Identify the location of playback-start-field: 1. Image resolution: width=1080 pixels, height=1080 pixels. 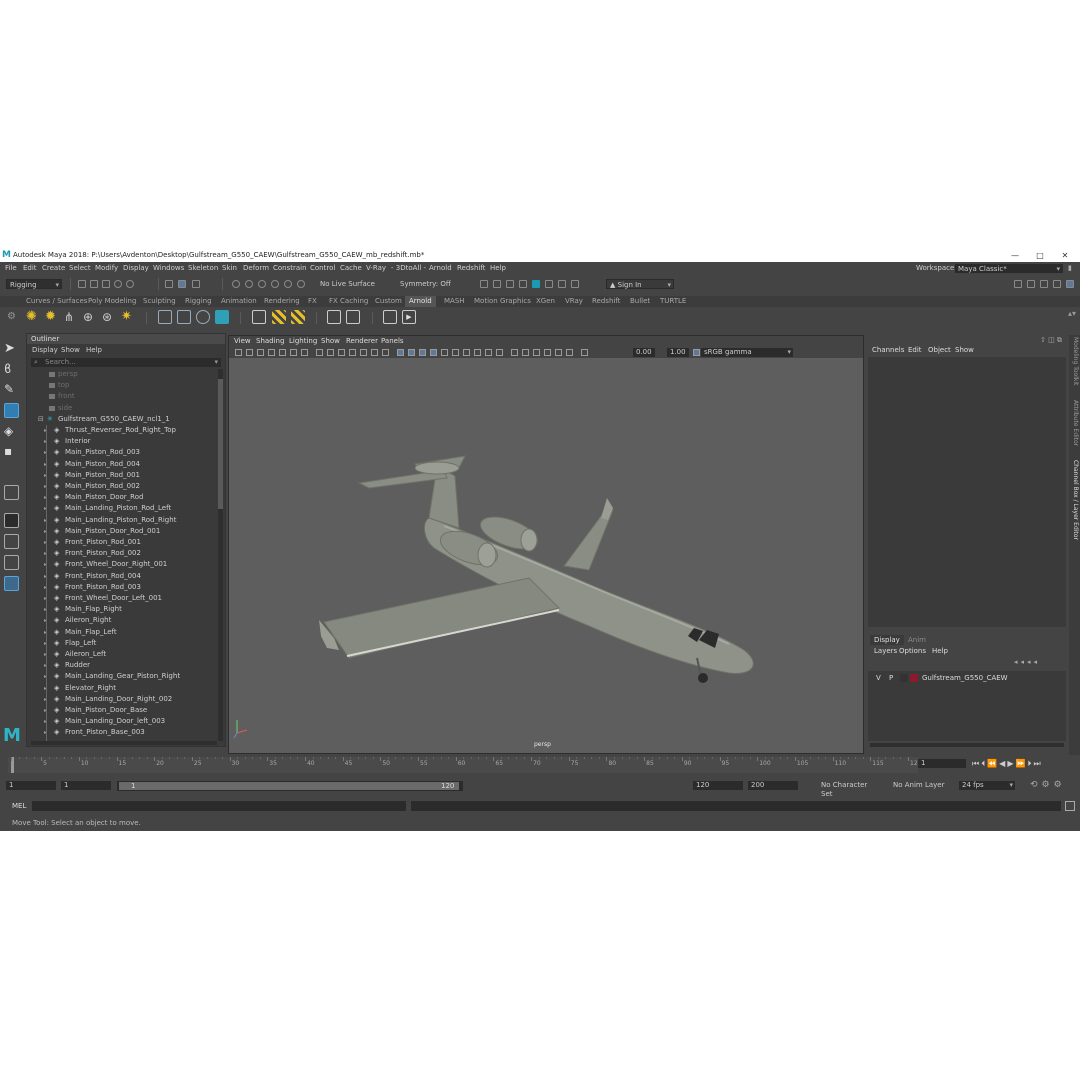
(86, 785).